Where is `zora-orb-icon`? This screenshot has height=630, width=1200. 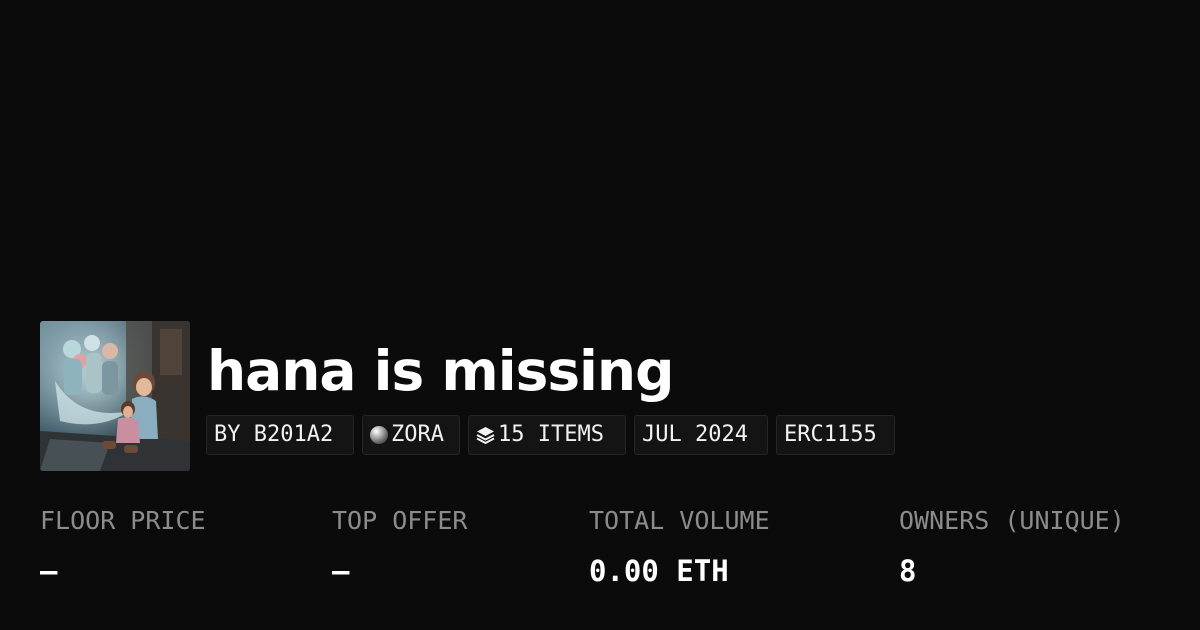 zora-orb-icon is located at coordinates (379, 435).